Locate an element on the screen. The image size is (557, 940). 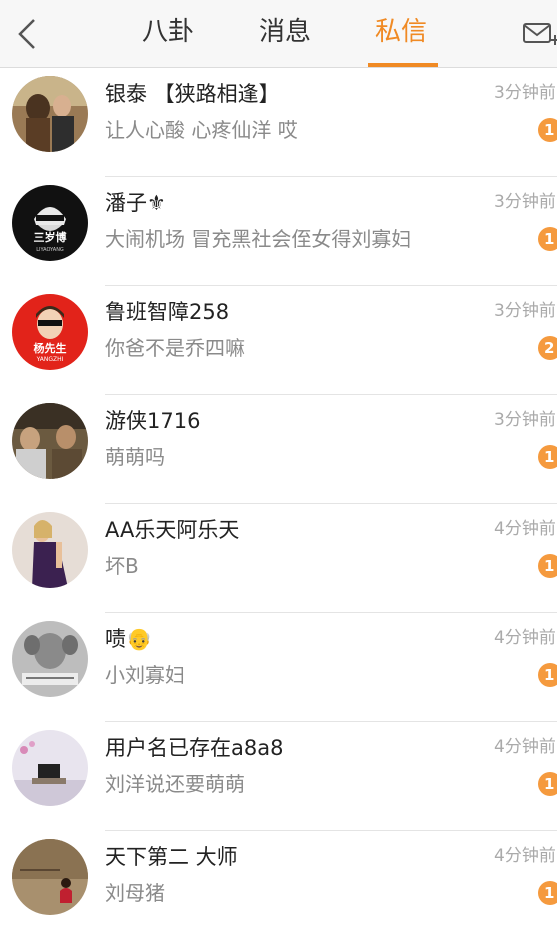
contact-name: 游侠1716 is located at coordinates (153, 421).